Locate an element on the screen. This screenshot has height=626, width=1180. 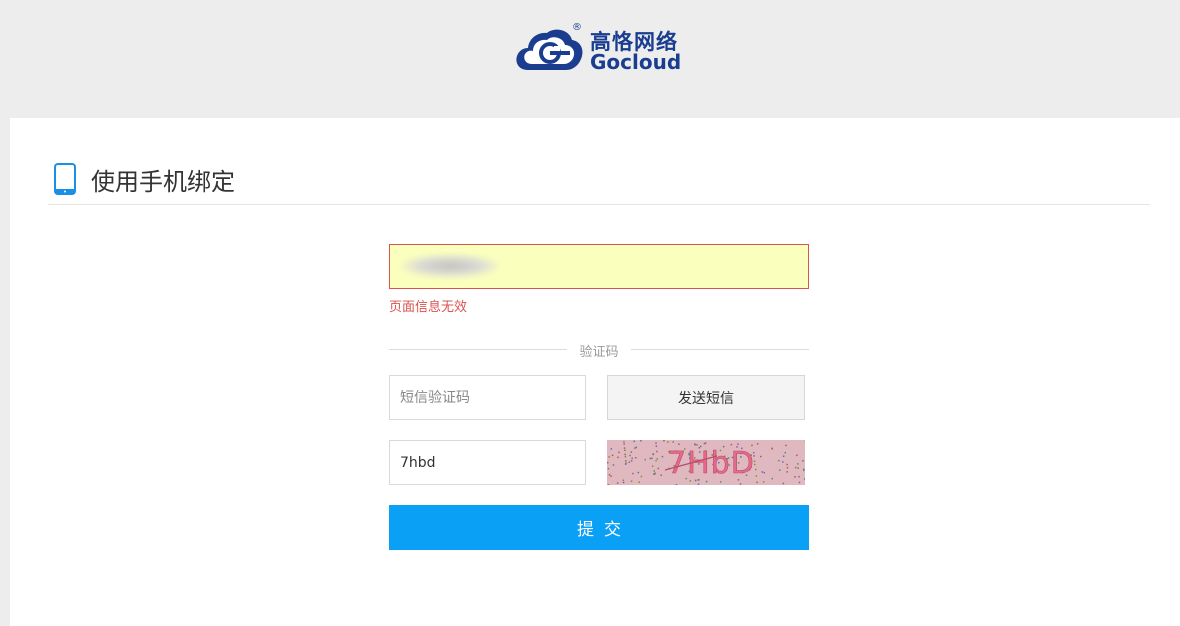
captcha-image: 7HbD is located at coordinates (706, 462).